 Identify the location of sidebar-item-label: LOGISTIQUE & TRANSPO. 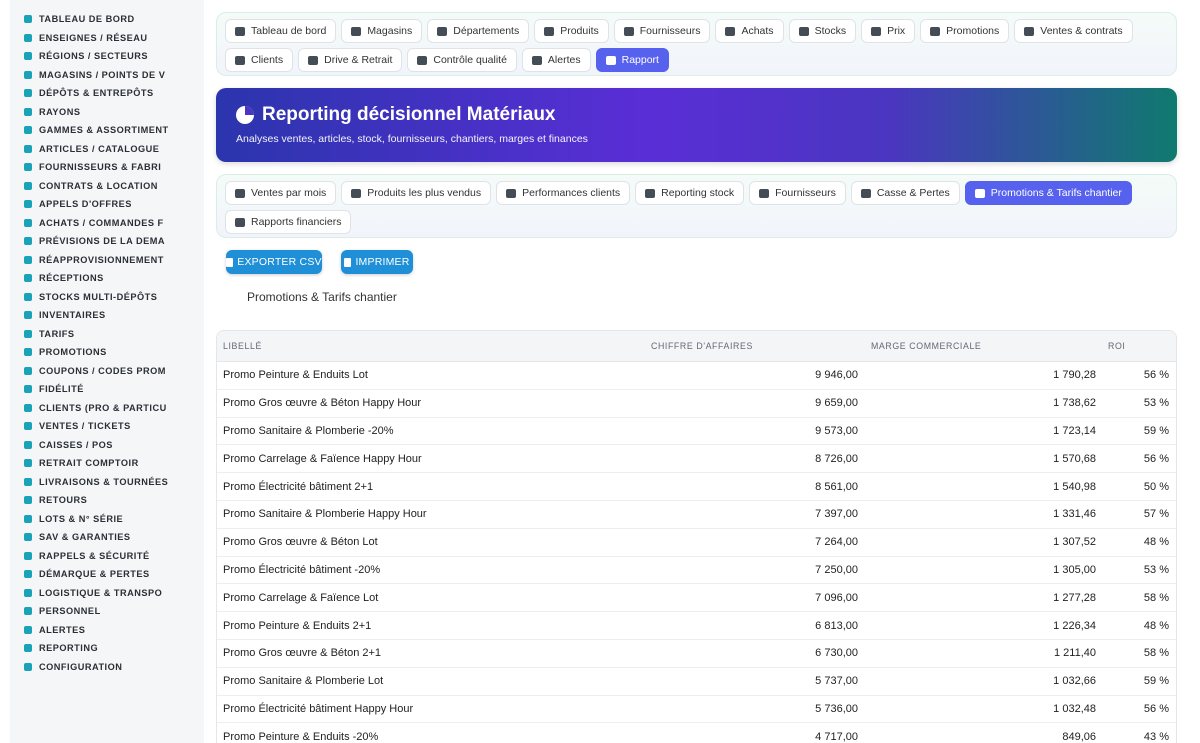
(101, 592).